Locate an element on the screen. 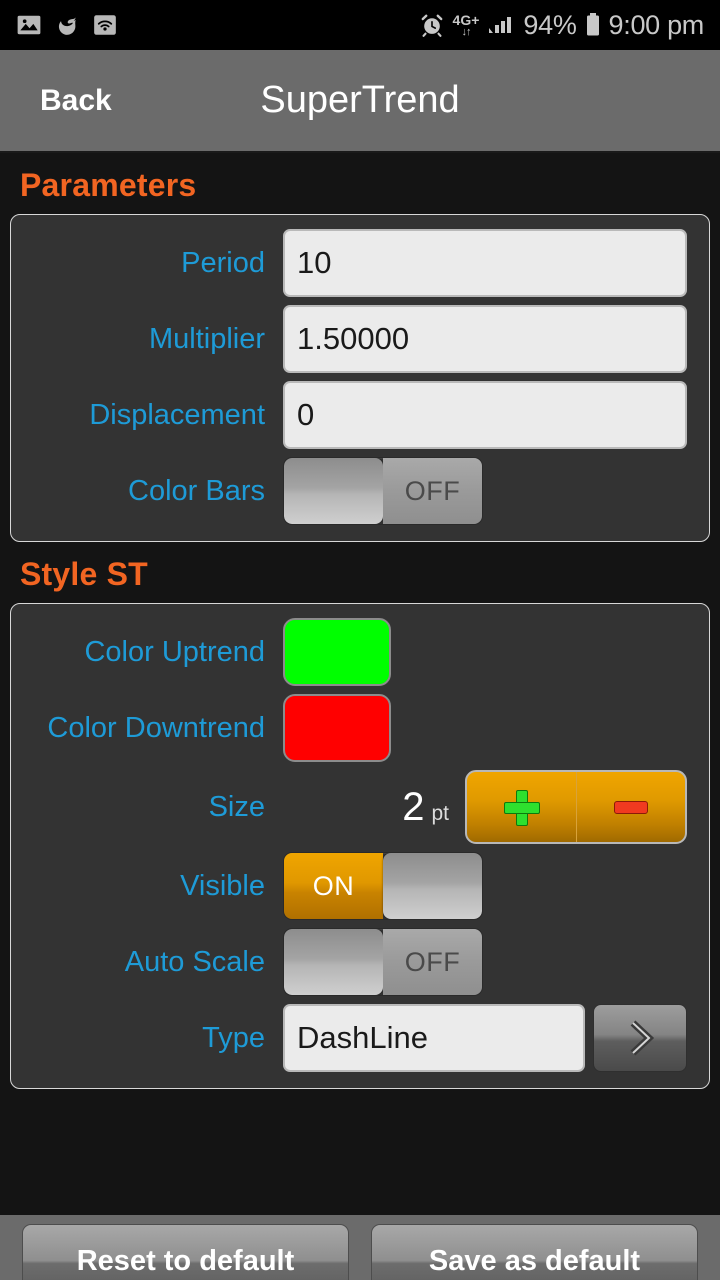 The width and height of the screenshot is (720, 1280). status-bar-right-icons: 4G+ ↓↑ 94% 9:00 pm is located at coordinates (561, 25).